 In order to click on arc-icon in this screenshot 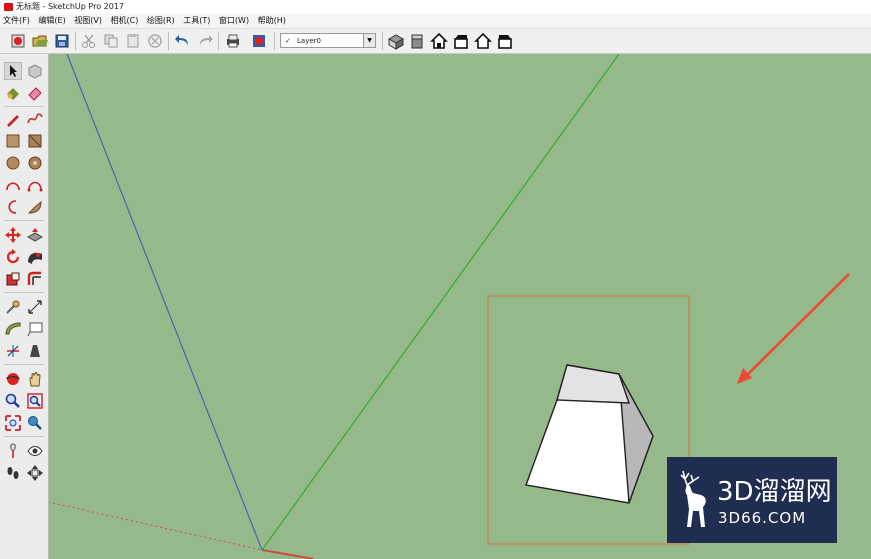, I will do `click(13, 185)`.